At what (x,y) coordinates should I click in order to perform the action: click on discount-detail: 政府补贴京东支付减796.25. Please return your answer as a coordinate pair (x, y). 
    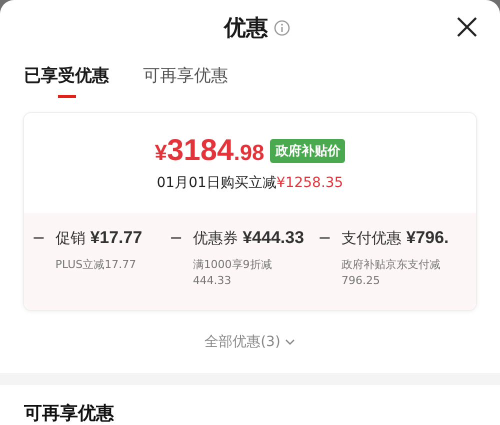
    Looking at the image, I should click on (391, 272).